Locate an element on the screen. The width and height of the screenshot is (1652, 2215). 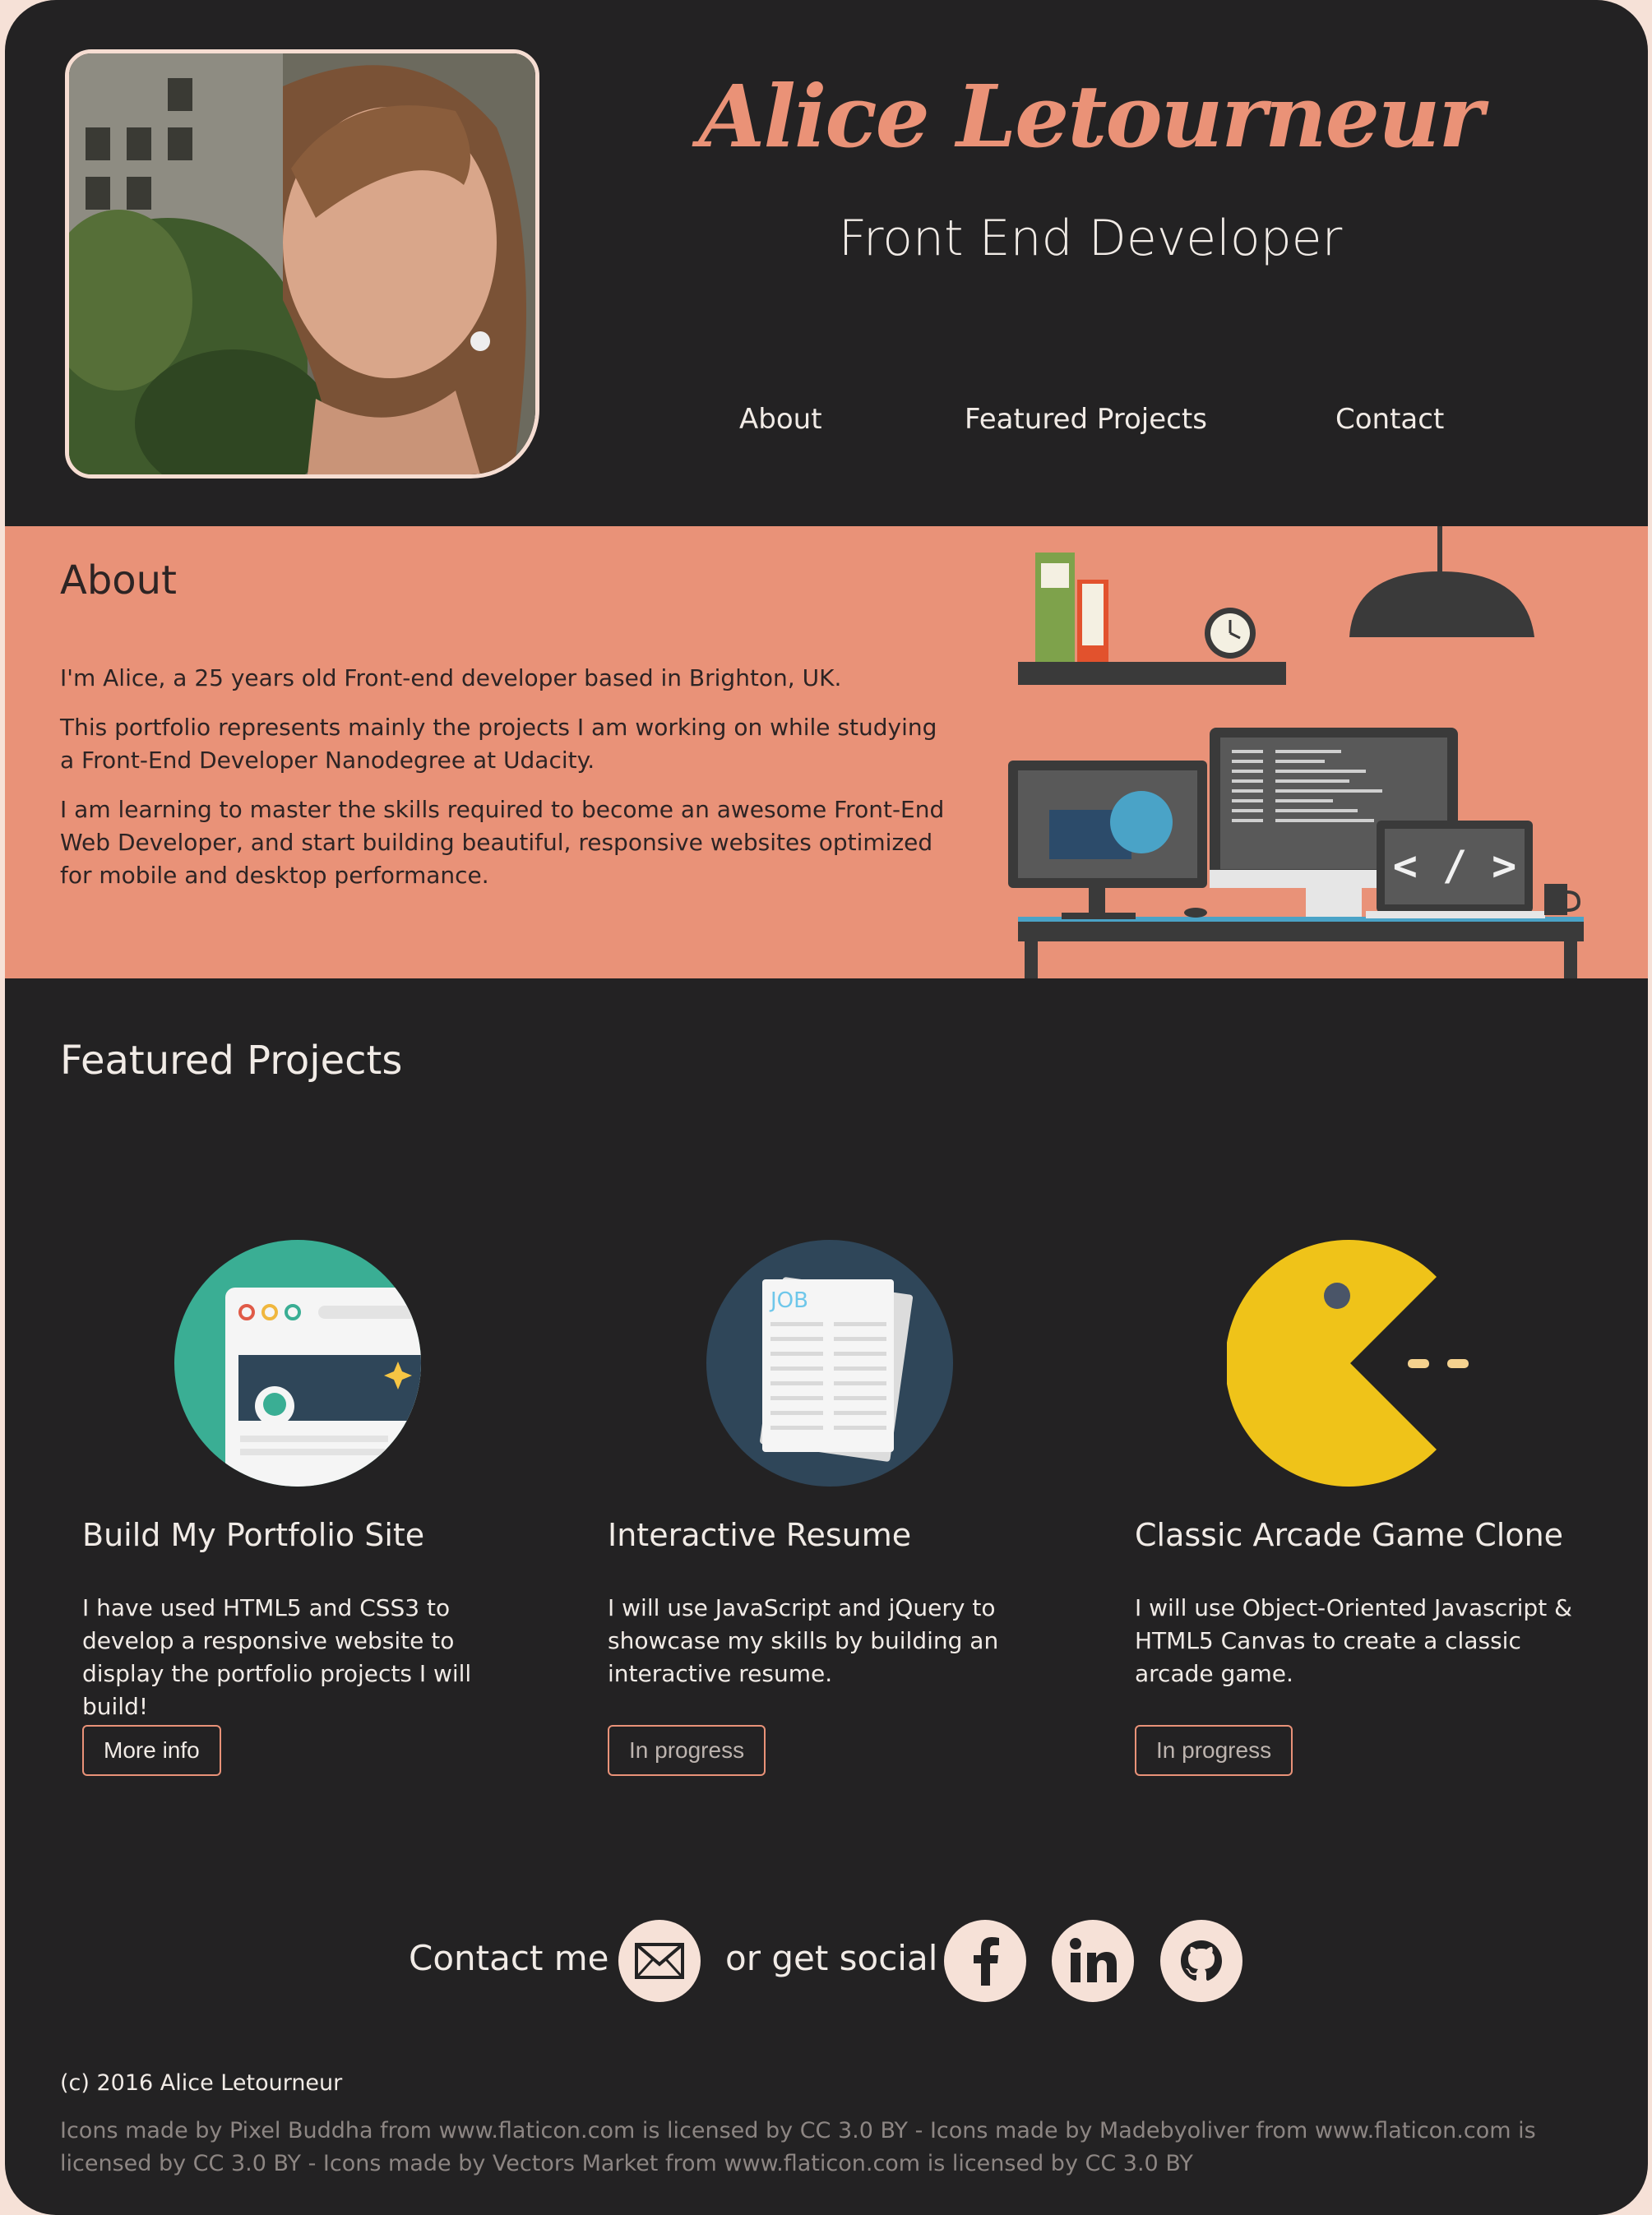
facebook-icon is located at coordinates (985, 1961).